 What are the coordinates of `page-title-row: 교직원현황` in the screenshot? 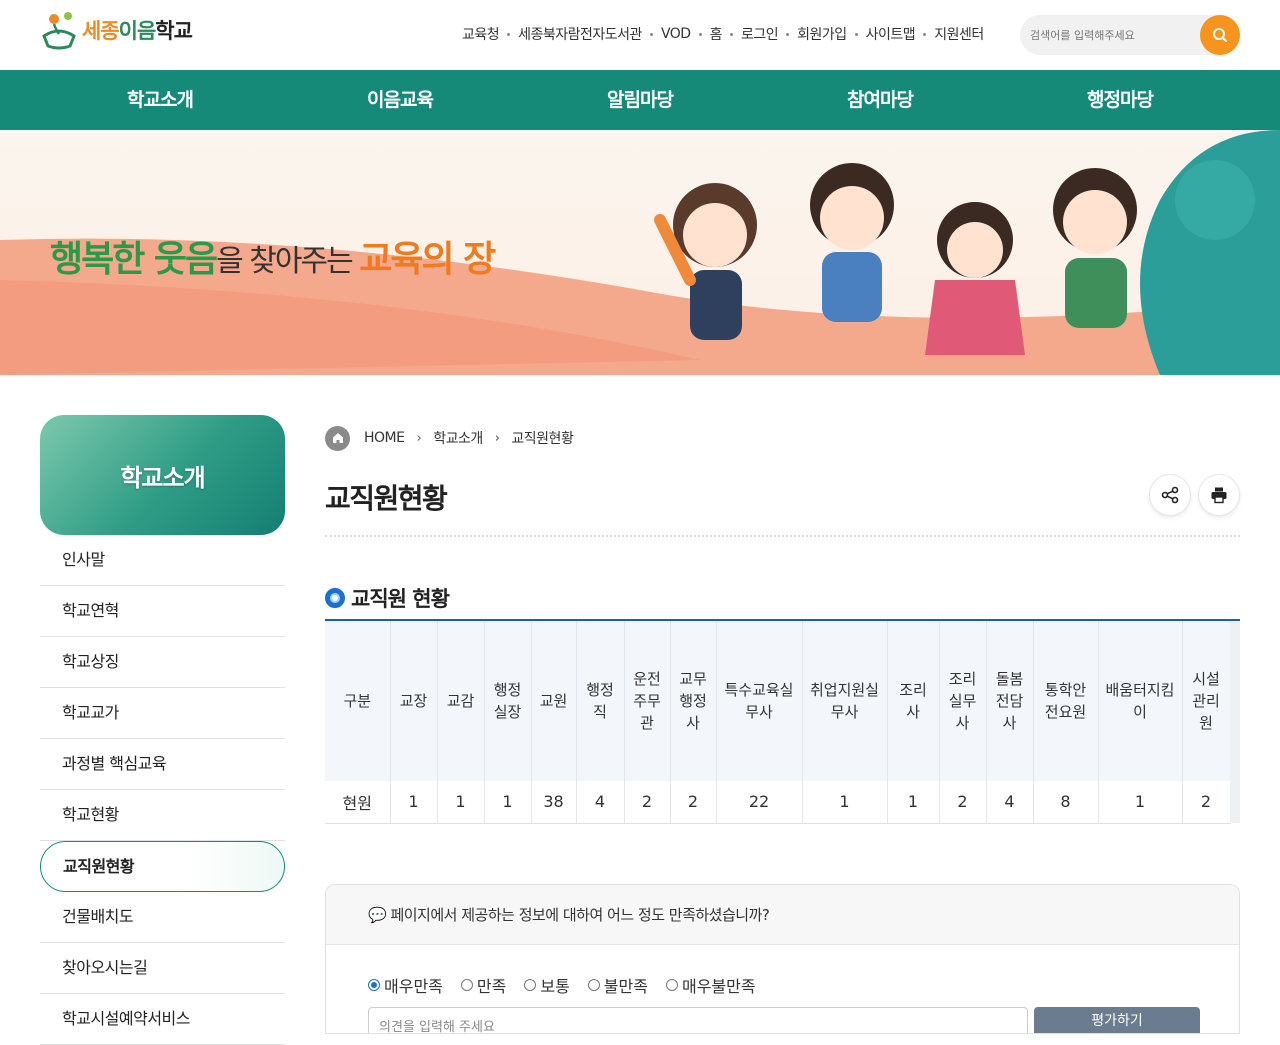 It's located at (782, 499).